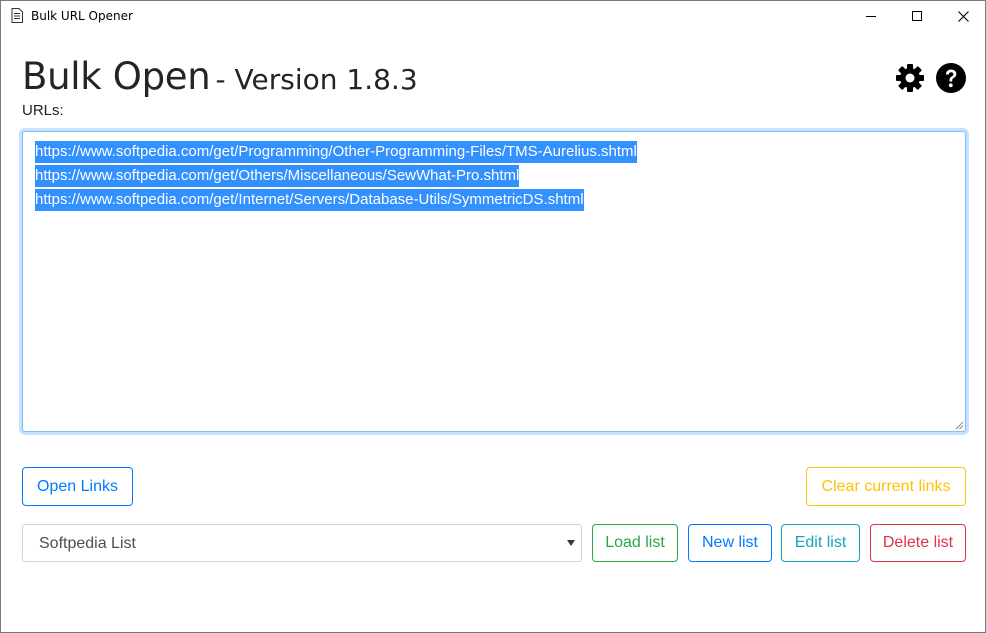  I want to click on maximize-button, so click(917, 16).